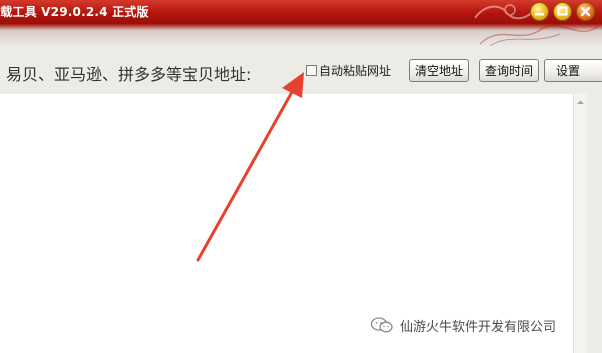 Image resolution: width=602 pixels, height=353 pixels. What do you see at coordinates (439, 70) in the screenshot?
I see `clear-address-button: 清空地址` at bounding box center [439, 70].